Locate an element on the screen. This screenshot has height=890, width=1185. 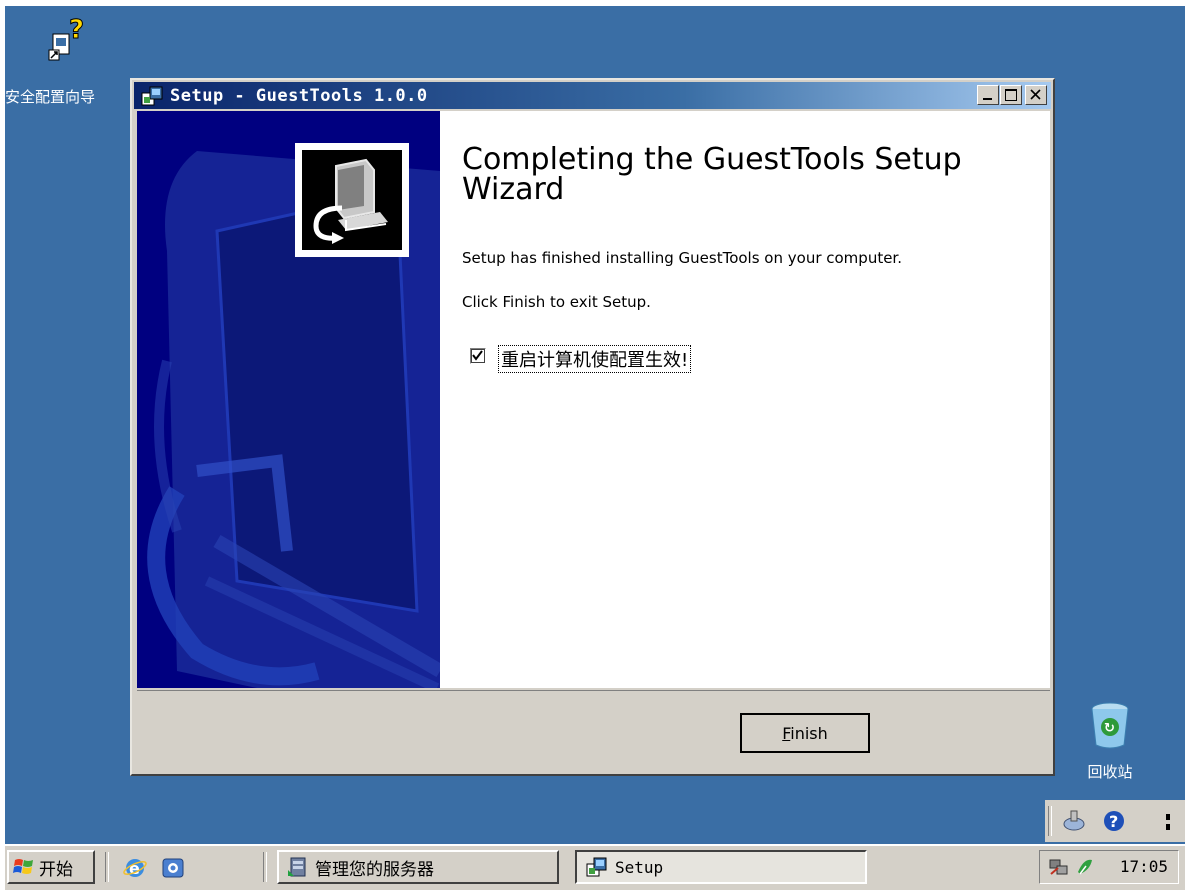
network-icon is located at coordinates (1074, 821).